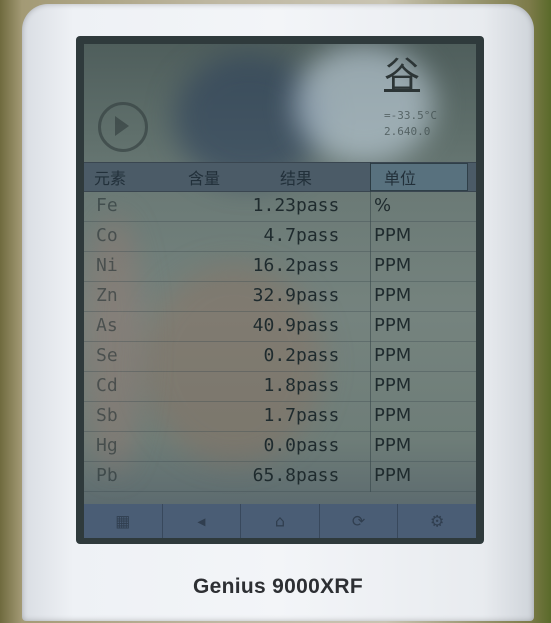 This screenshot has width=551, height=623. I want to click on element-cell: Pb, so click(107, 475).